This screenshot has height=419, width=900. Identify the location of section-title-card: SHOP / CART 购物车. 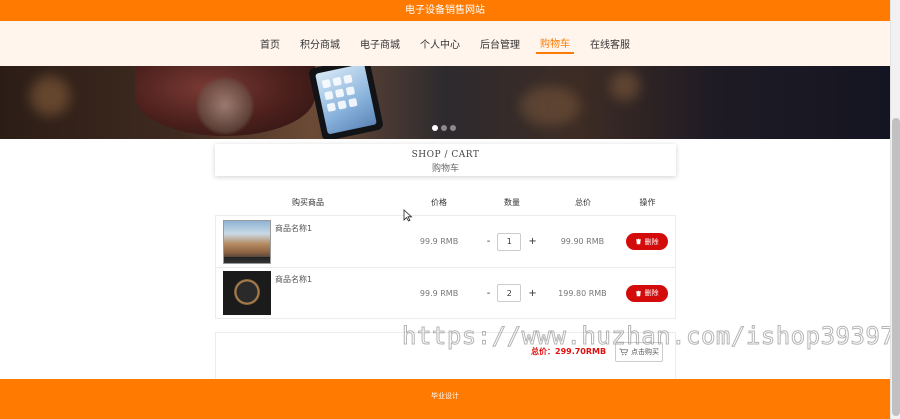
(445, 160).